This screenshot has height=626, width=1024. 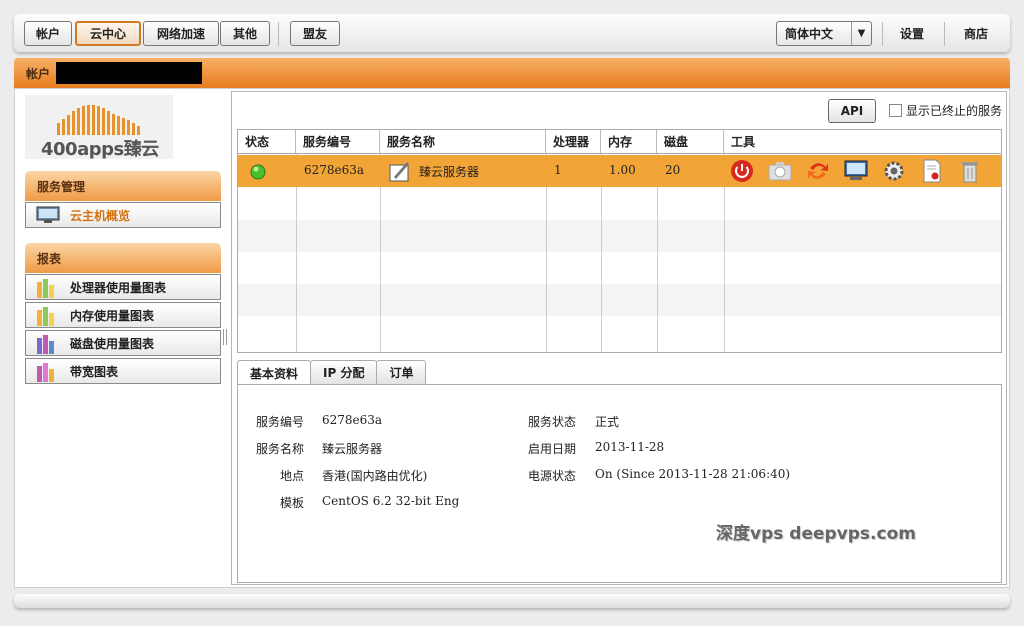 I want to click on tool-icons, so click(x=856, y=171).